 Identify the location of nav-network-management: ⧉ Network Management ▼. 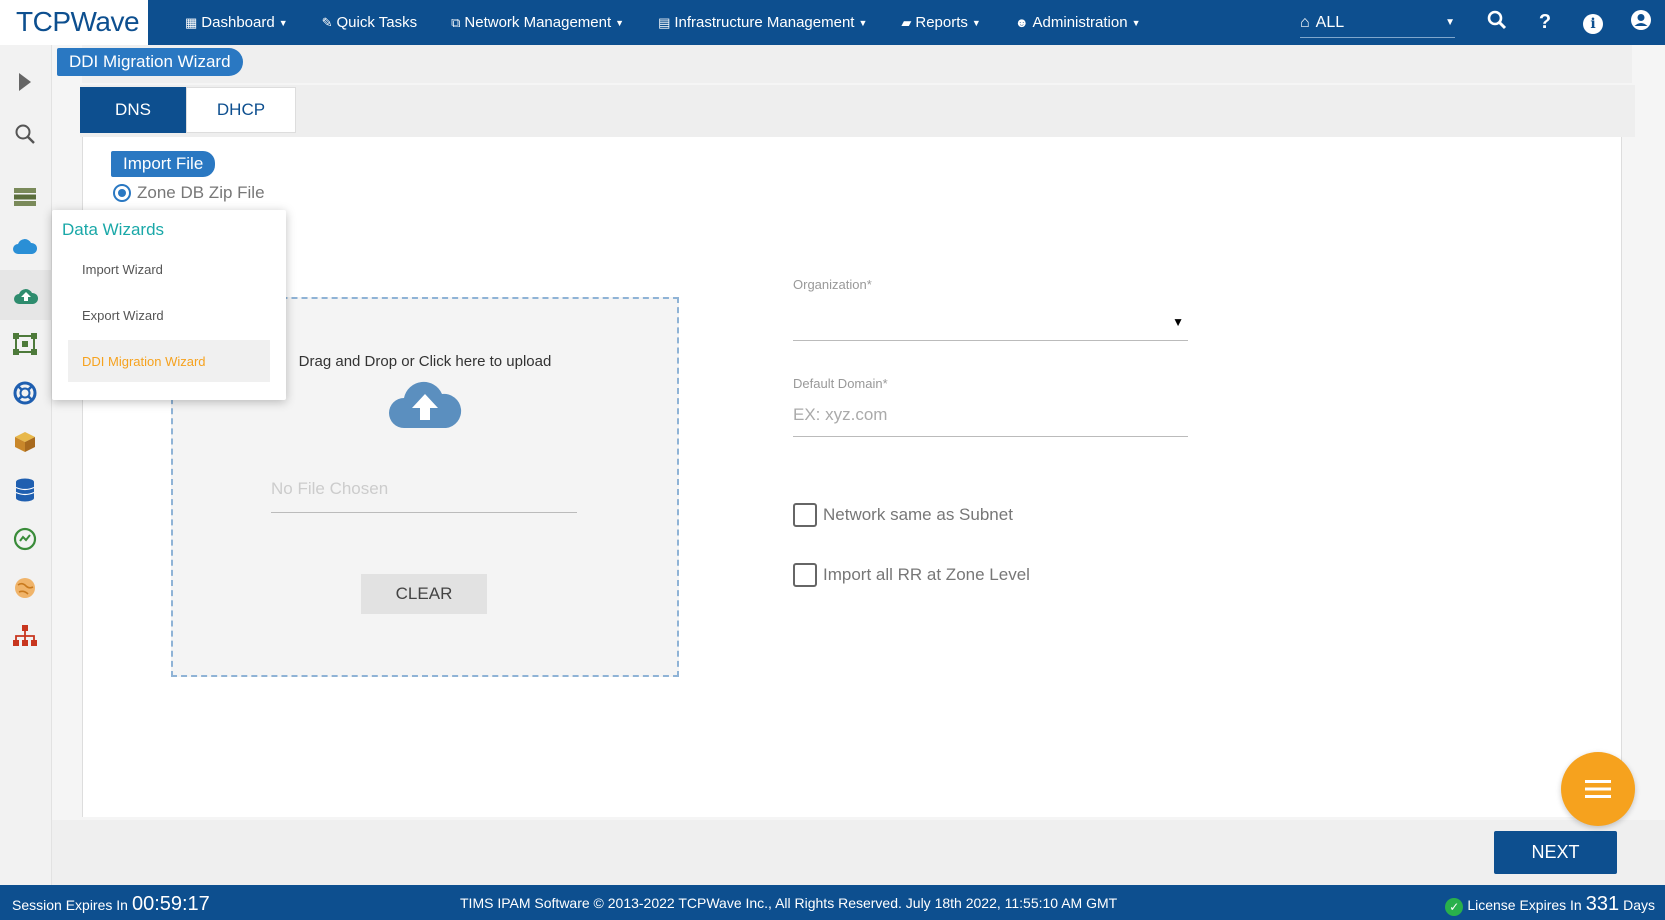
(537, 22).